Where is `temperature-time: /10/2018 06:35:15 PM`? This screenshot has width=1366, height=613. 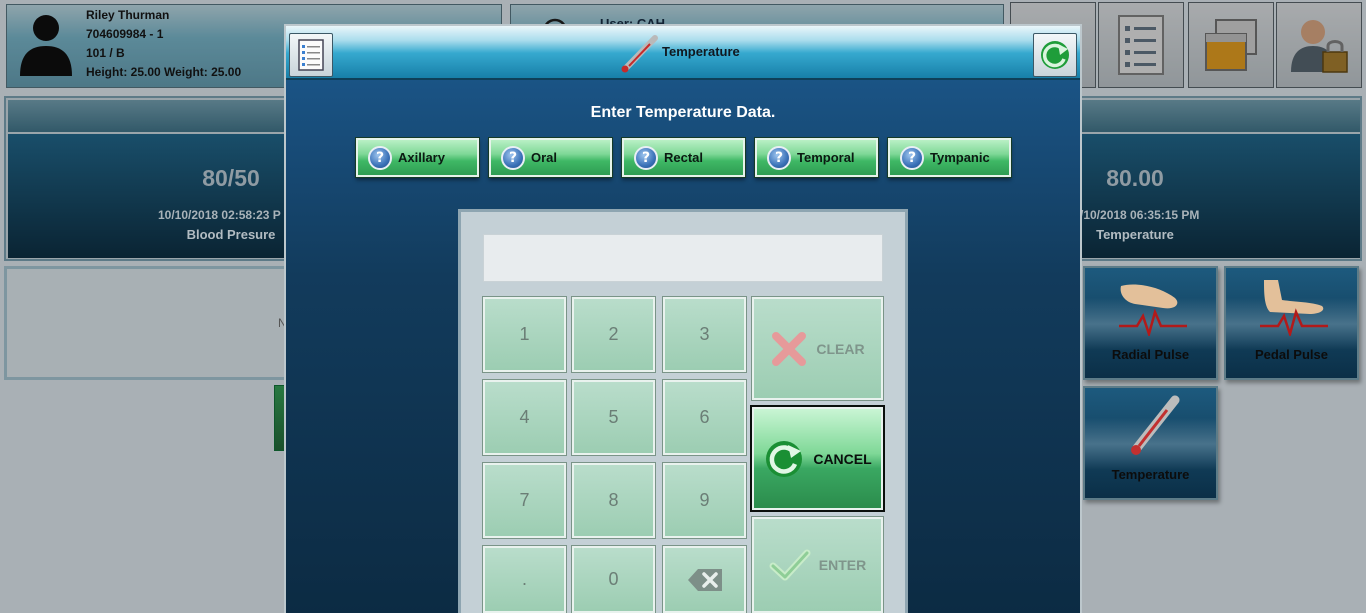
temperature-time: /10/2018 06:35:15 PM is located at coordinates (1140, 215).